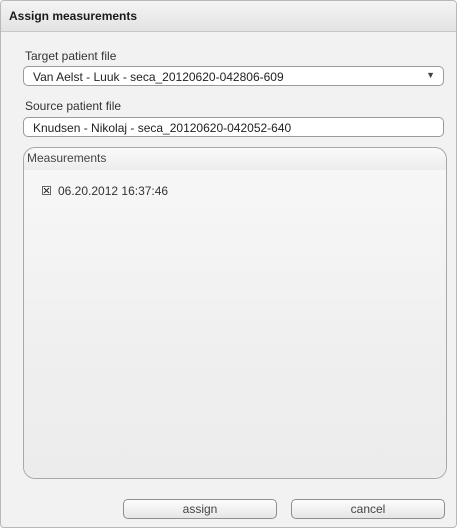  Describe the element at coordinates (200, 509) in the screenshot. I see `assign-button: assign` at that location.